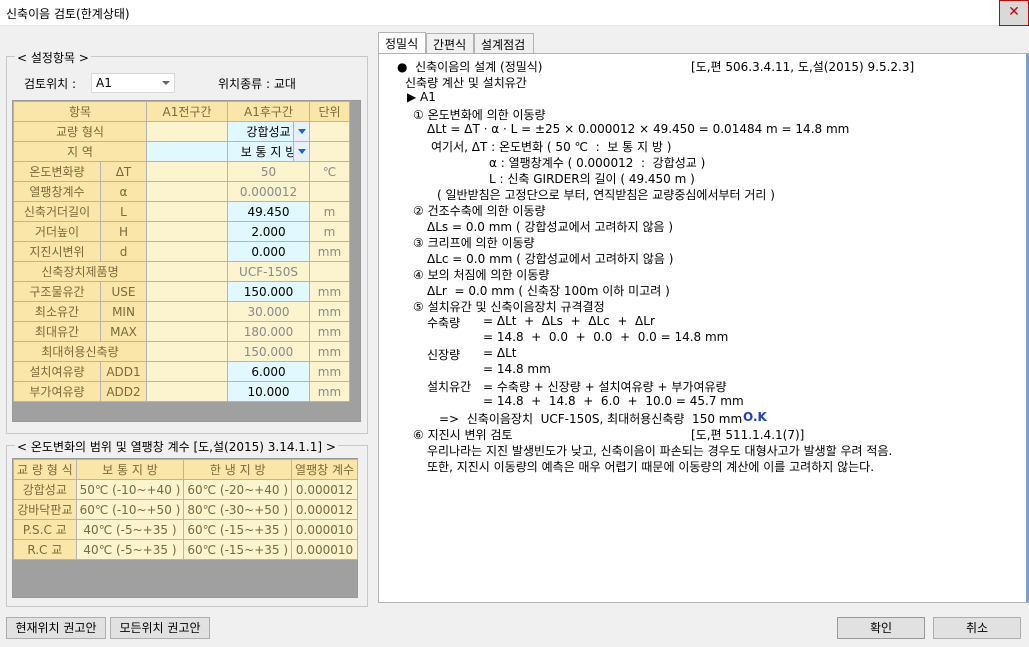  Describe the element at coordinates (268, 111) in the screenshot. I see `header-after: A1후구간` at that location.